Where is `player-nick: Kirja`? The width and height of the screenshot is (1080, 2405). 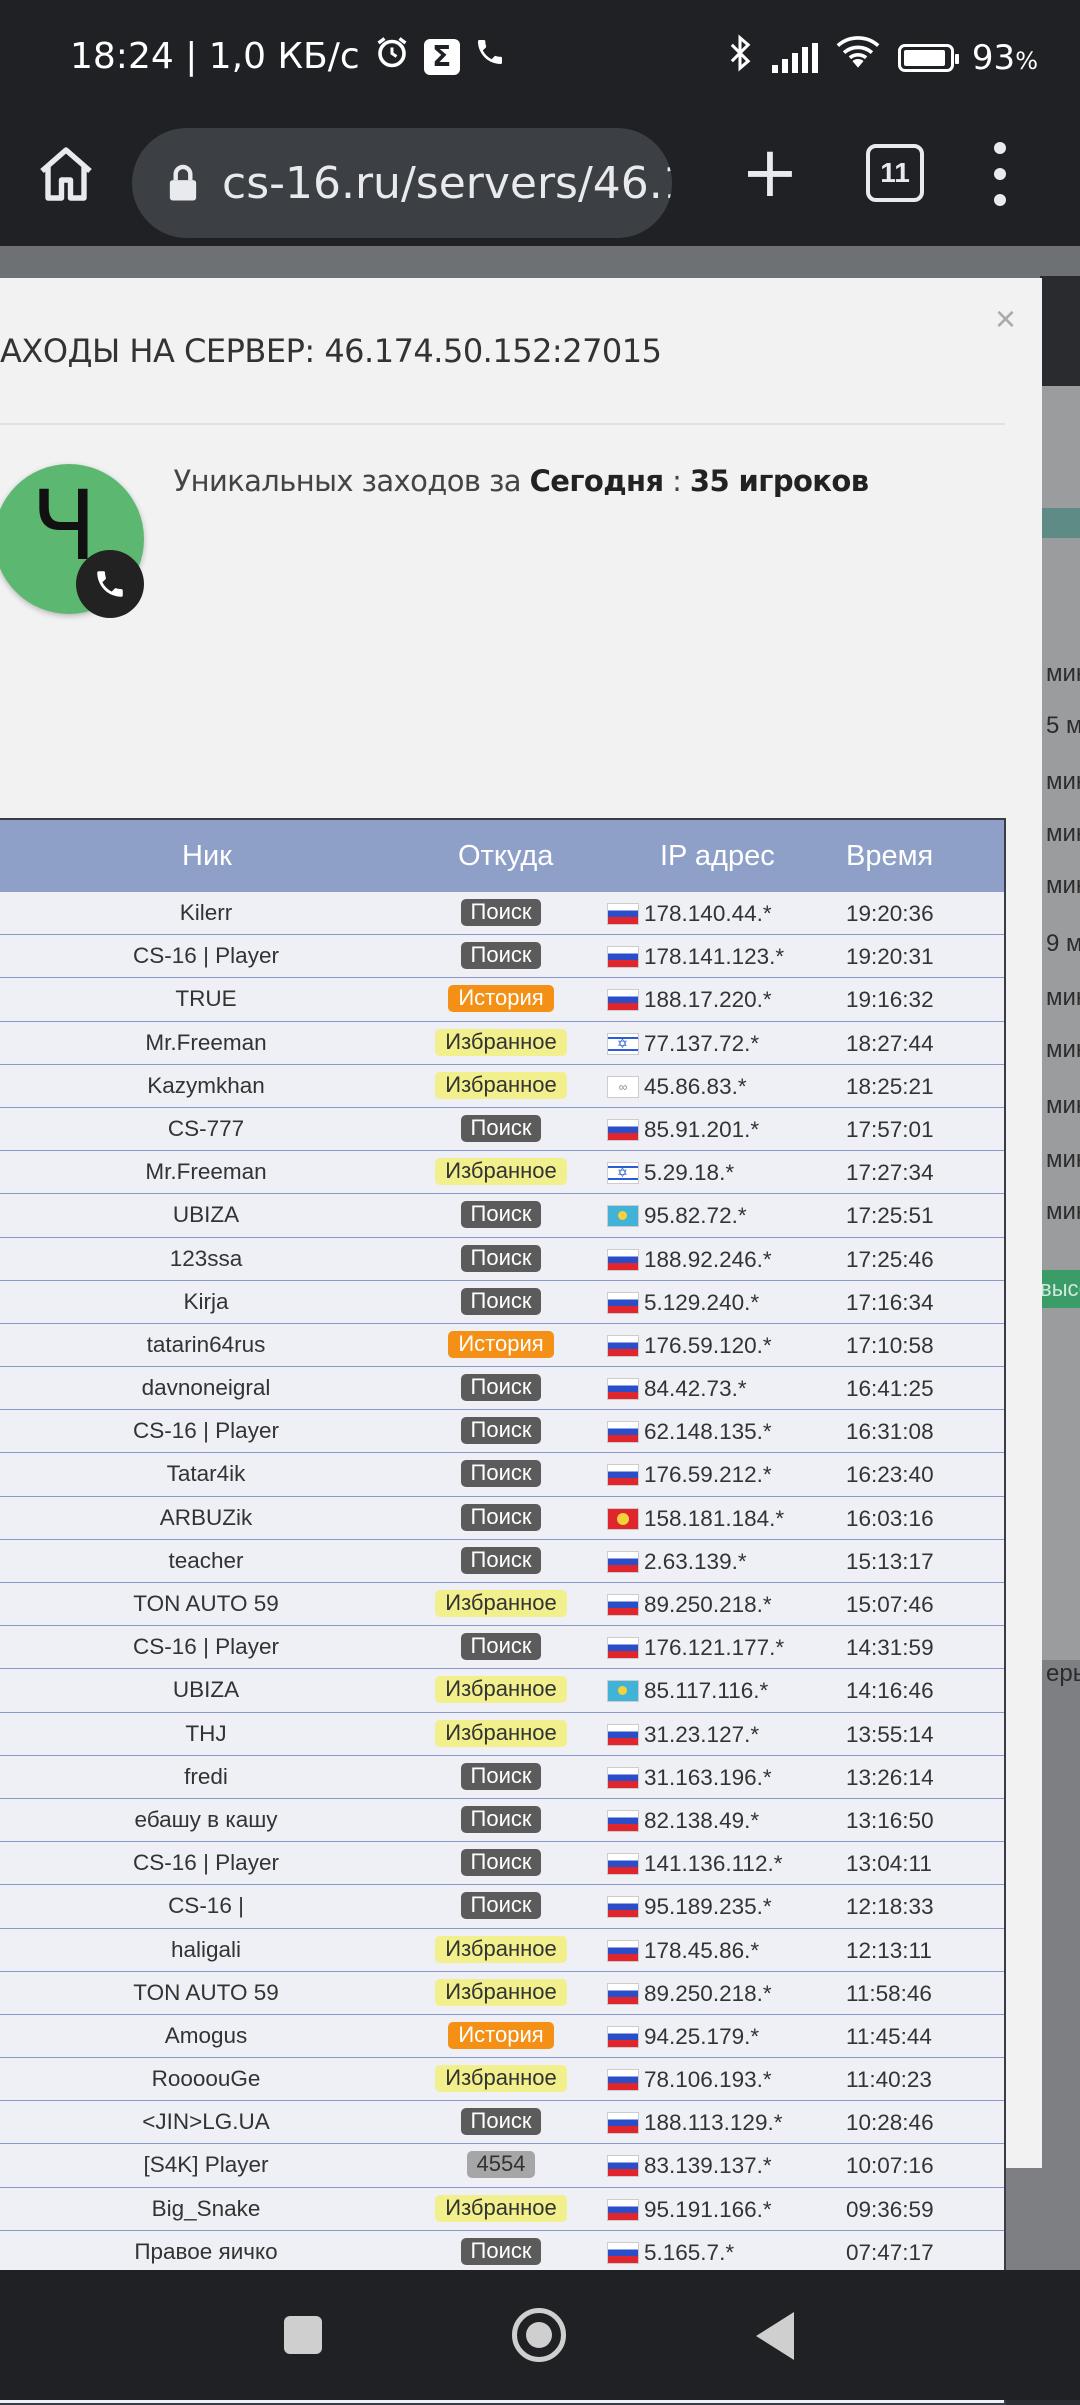
player-nick: Kirja is located at coordinates (206, 1302).